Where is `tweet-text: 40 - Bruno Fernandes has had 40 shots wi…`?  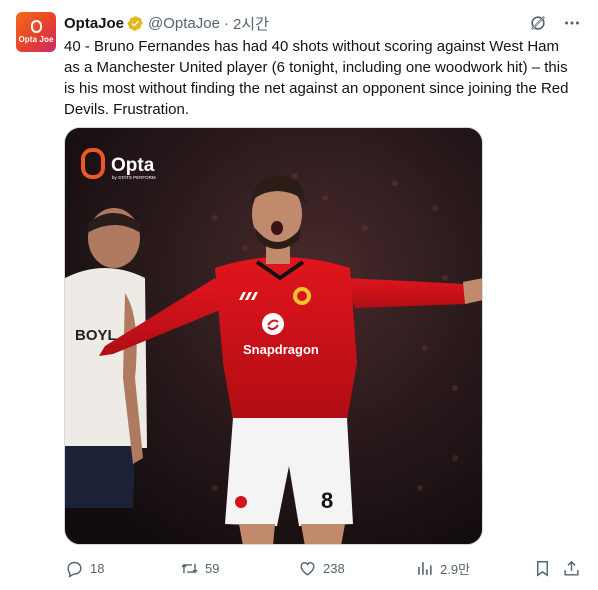 tweet-text: 40 - Bruno Fernandes has had 40 shots wi… is located at coordinates (316, 78).